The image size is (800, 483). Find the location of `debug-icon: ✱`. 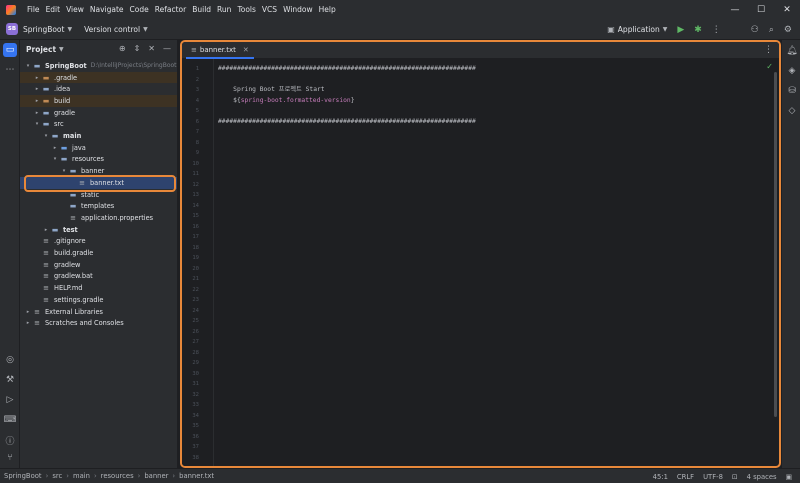

debug-icon: ✱ is located at coordinates (698, 30).